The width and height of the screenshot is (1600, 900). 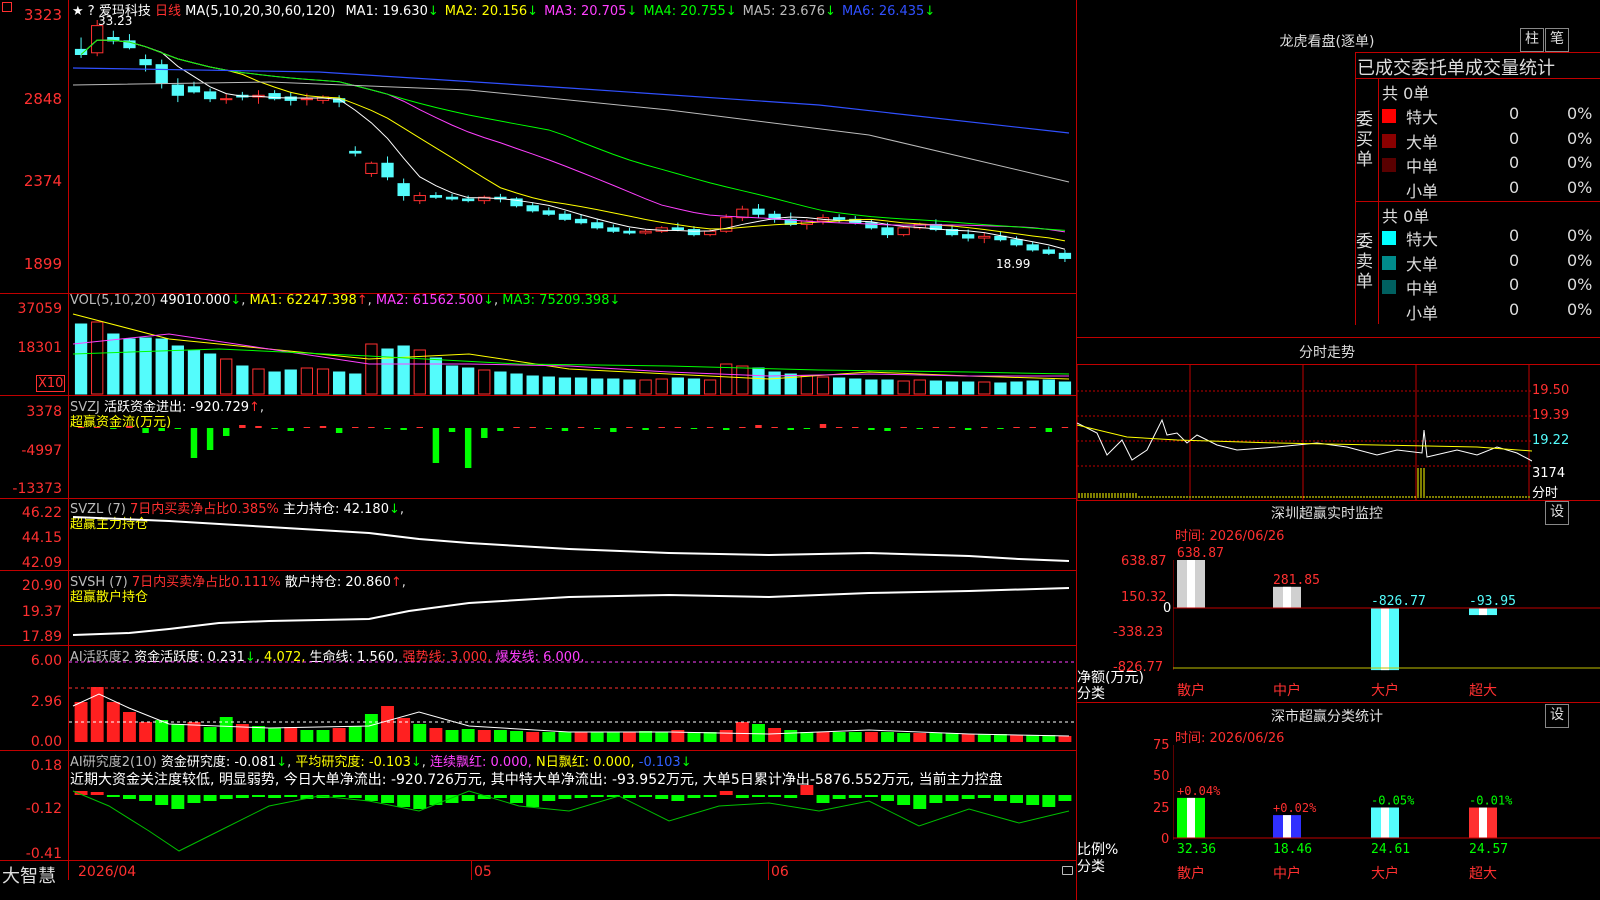 I want to click on classify-cat-2: 大户, so click(x=1385, y=873).